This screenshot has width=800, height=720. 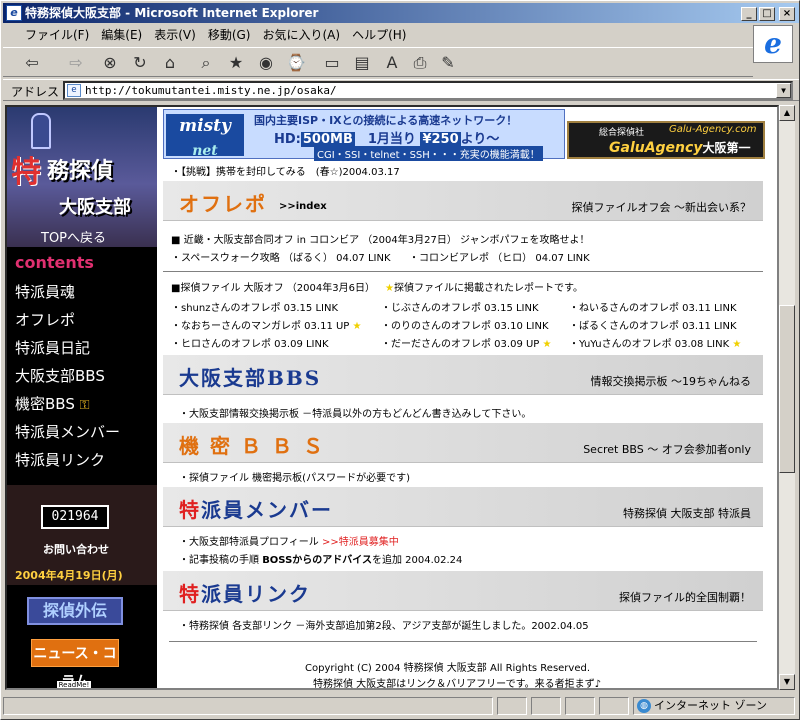 What do you see at coordinates (622, 133) in the screenshot?
I see `galu-small: 総合探偵社` at bounding box center [622, 133].